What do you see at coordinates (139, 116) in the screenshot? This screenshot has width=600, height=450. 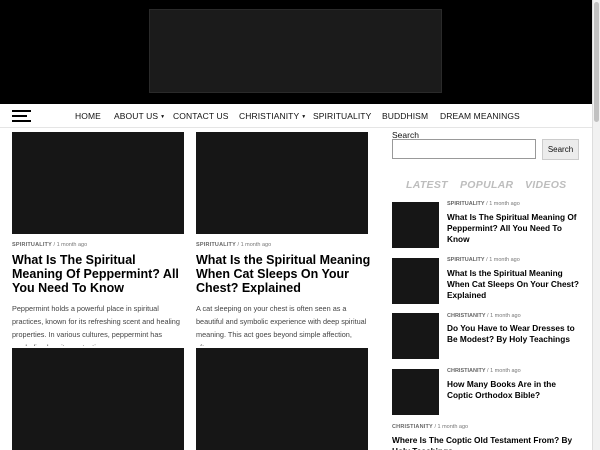 I see `nav-item-about-us: ABOUT US ▼` at bounding box center [139, 116].